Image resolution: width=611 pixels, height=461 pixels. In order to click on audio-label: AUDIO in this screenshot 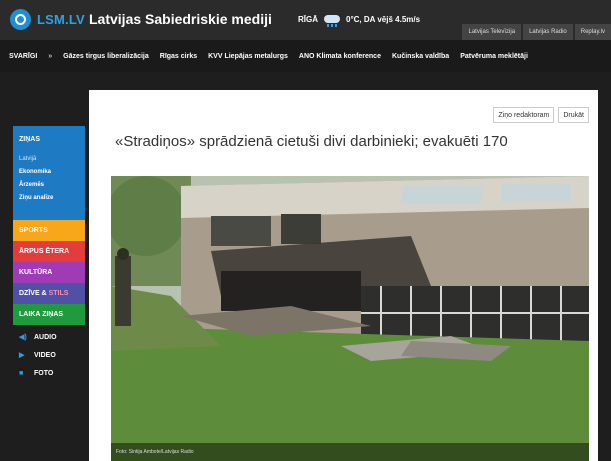, I will do `click(45, 337)`.